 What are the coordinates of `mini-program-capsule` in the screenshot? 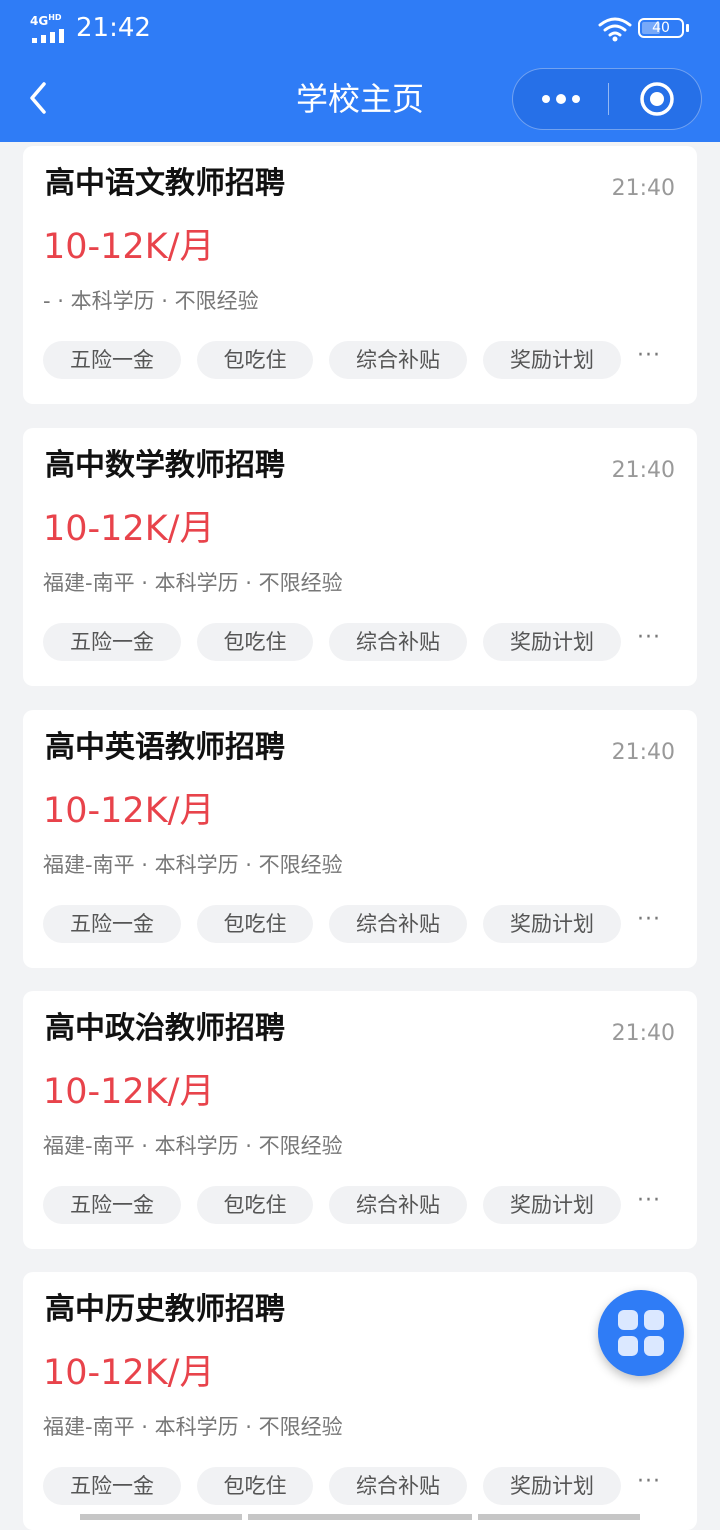 It's located at (607, 99).